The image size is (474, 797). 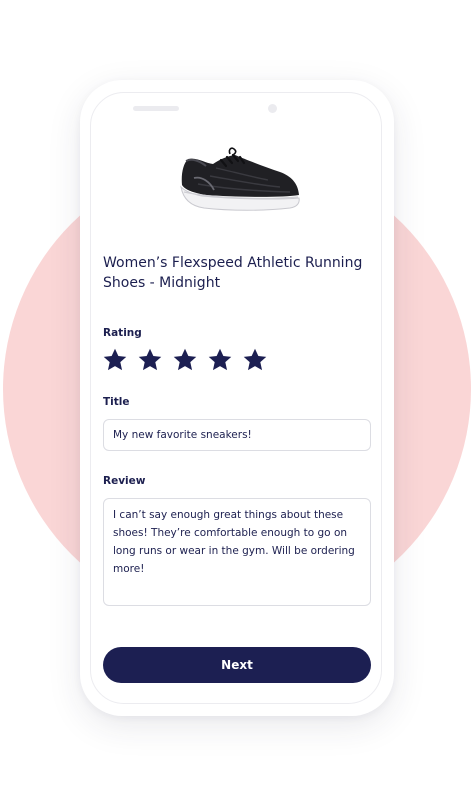 I want to click on next-button: Next, so click(x=237, y=665).